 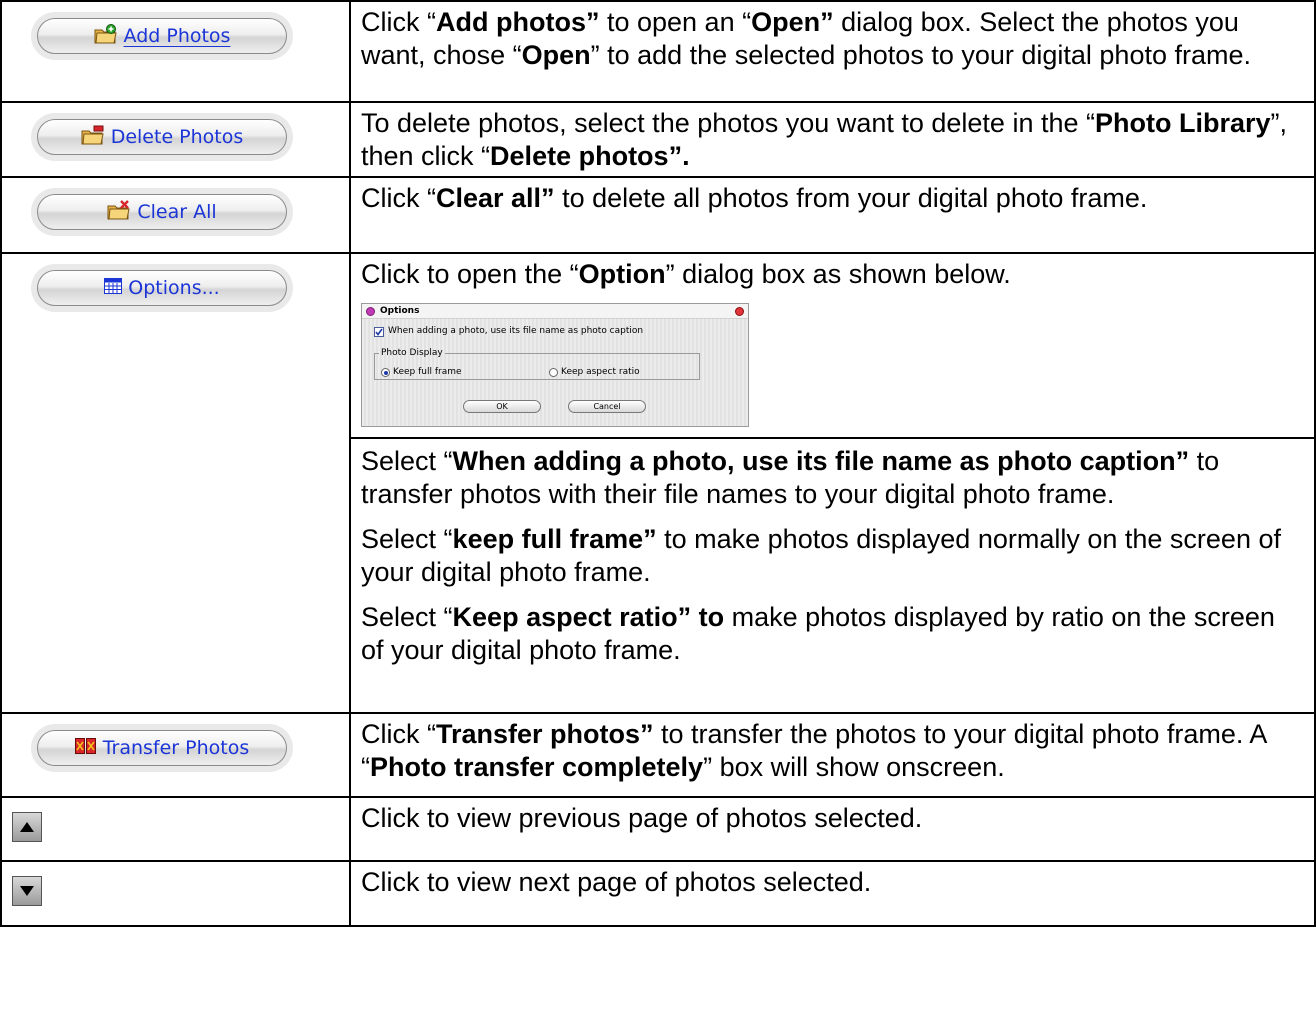 What do you see at coordinates (85, 748) in the screenshot?
I see `transfer-icon` at bounding box center [85, 748].